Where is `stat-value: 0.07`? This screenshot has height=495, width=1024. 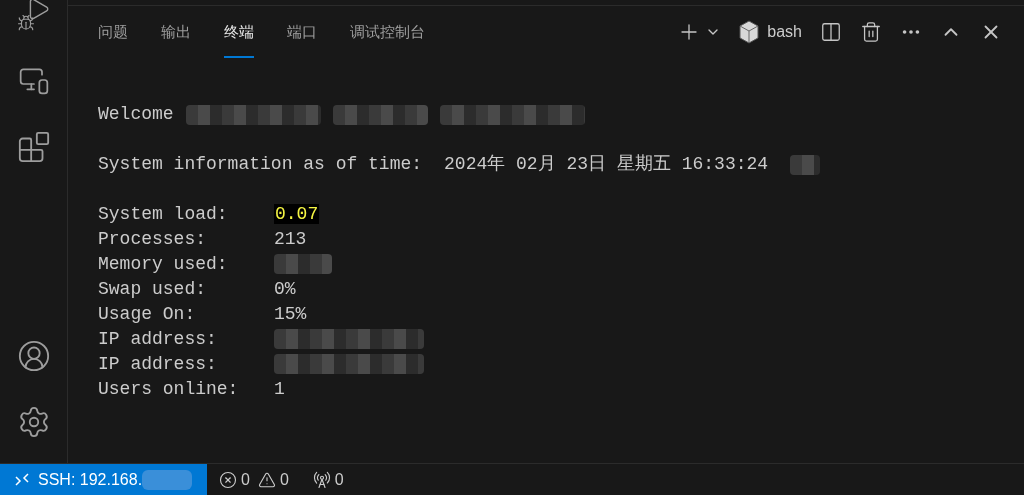
stat-value: 0.07 is located at coordinates (297, 214).